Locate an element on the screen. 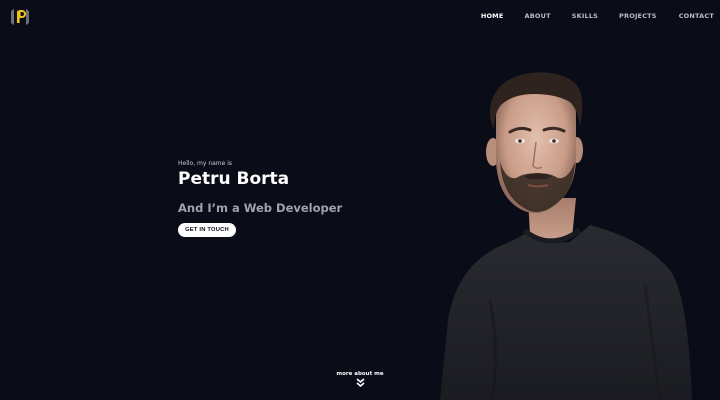  logo is located at coordinates (20, 17).